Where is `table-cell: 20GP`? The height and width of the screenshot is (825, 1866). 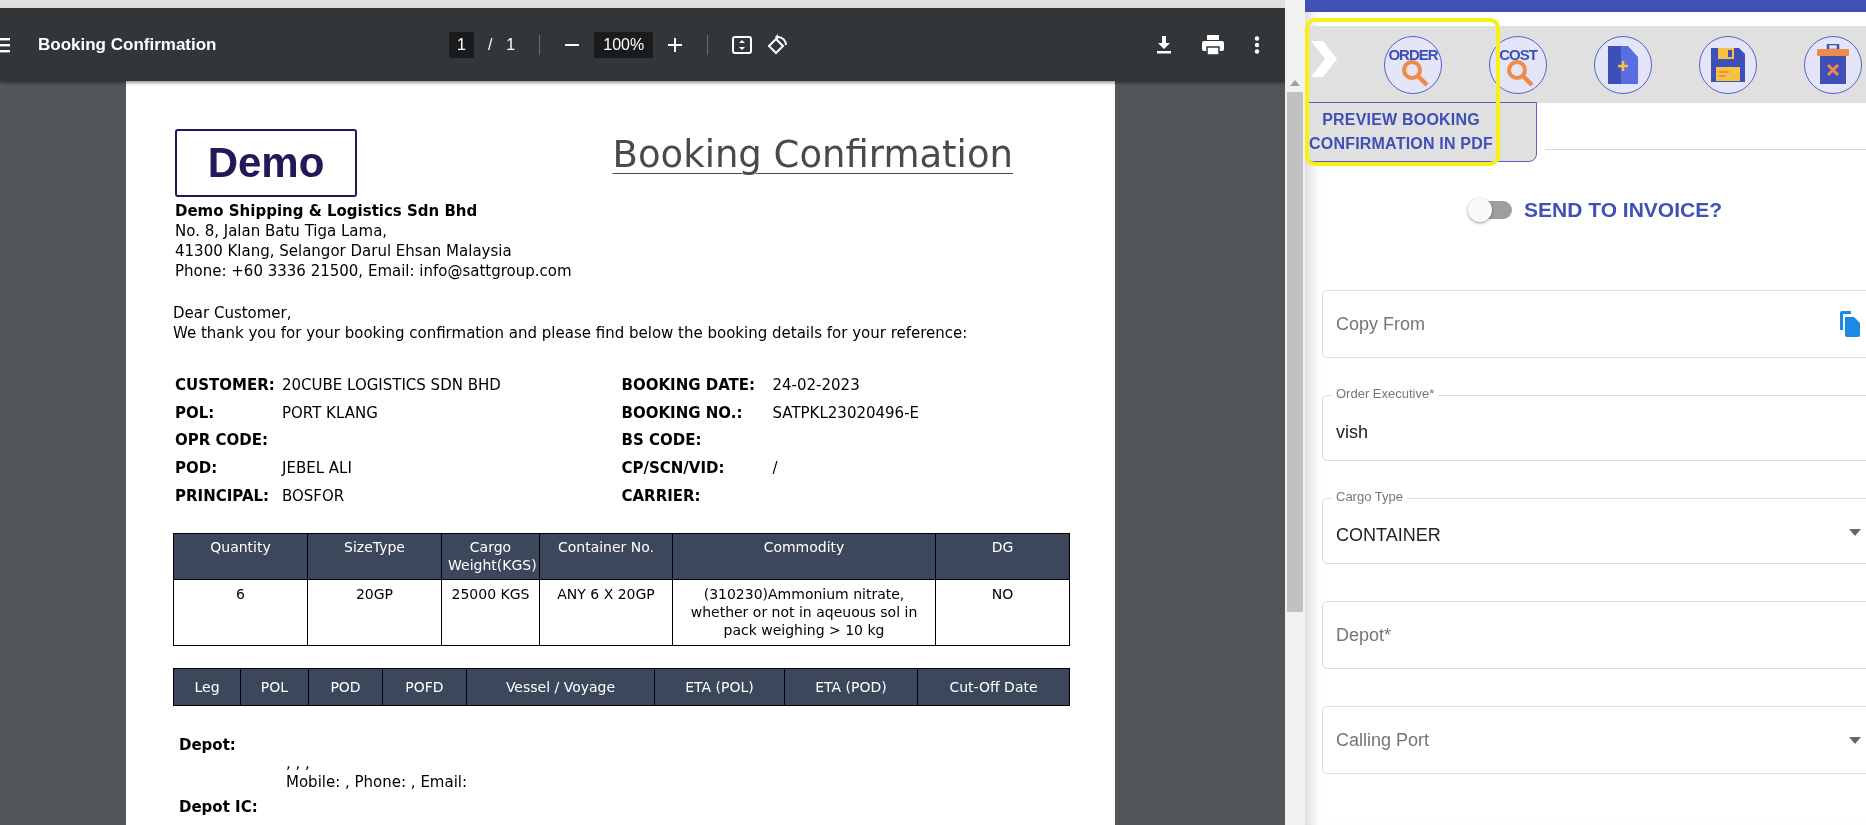 table-cell: 20GP is located at coordinates (374, 612).